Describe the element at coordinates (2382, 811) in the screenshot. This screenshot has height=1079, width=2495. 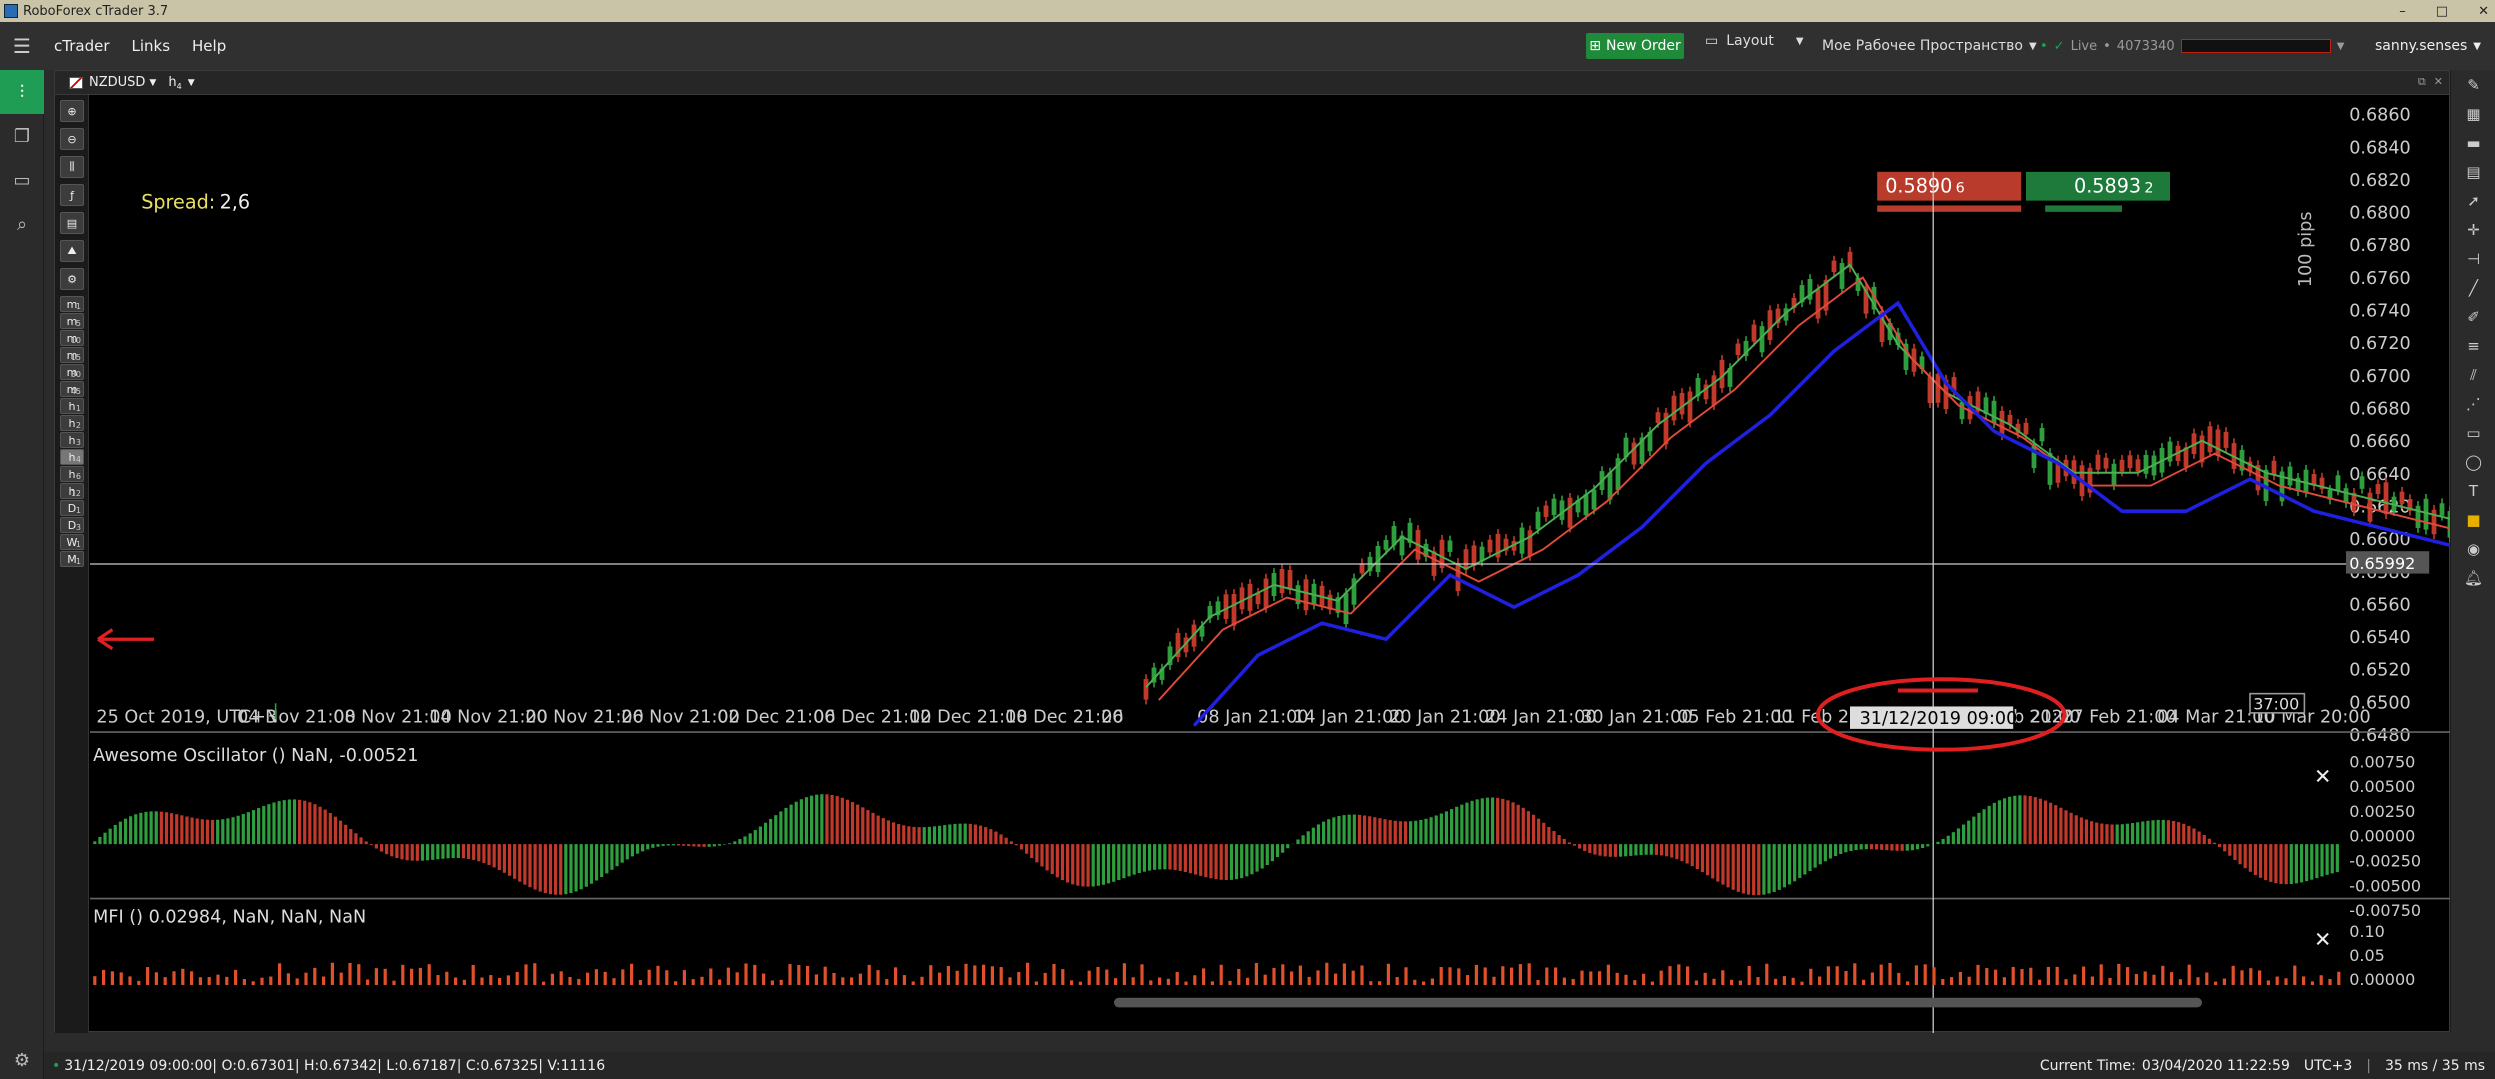
I see `ao-tick-label: 0.00250` at that location.